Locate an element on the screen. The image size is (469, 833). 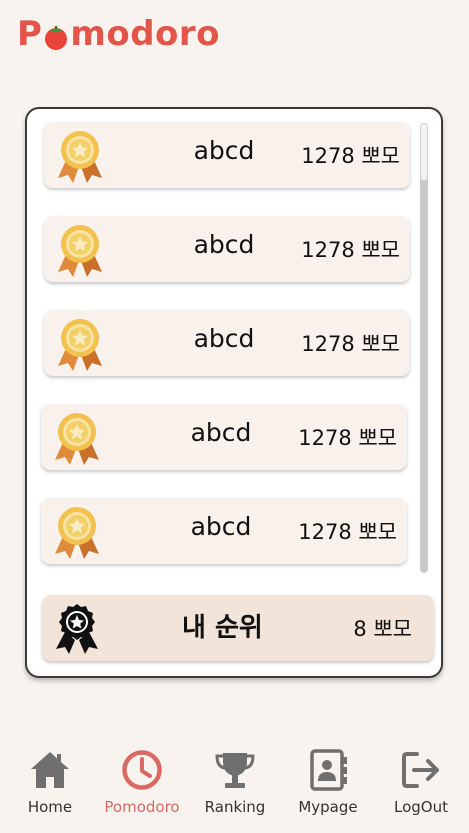
nav-pomodoro-label: Pomodoro is located at coordinates (142, 807).